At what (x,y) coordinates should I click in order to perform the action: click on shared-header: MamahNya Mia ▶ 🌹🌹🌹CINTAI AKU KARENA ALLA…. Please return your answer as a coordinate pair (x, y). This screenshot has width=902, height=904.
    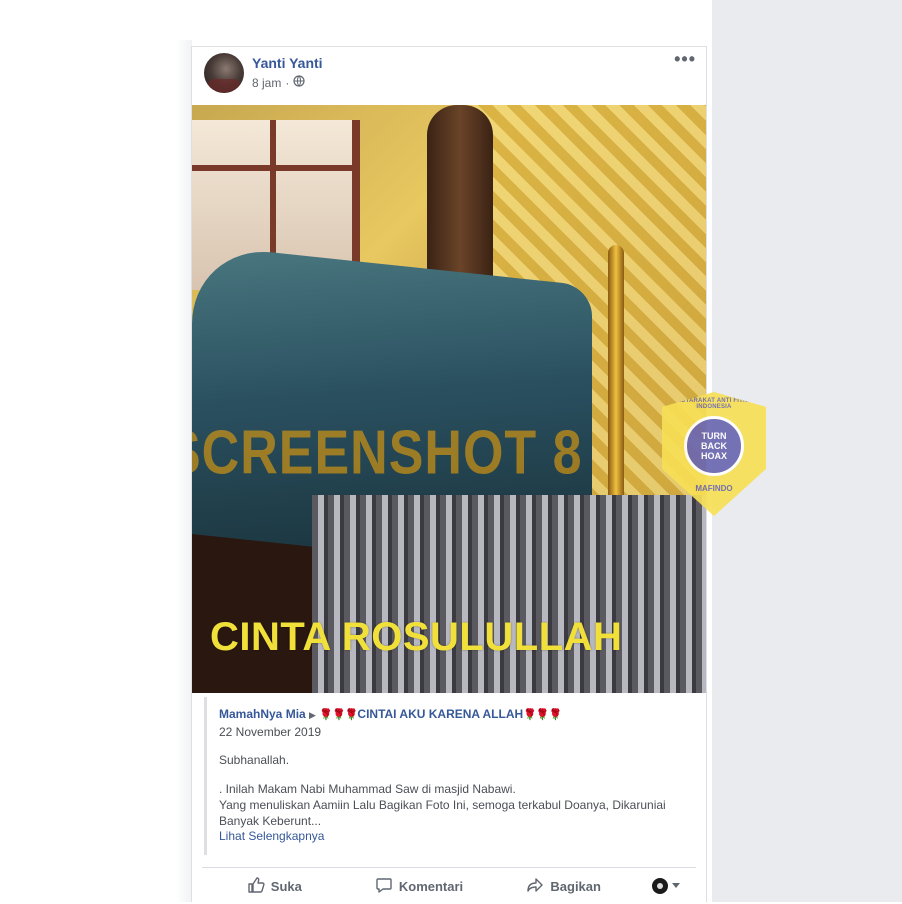
    Looking at the image, I should click on (390, 714).